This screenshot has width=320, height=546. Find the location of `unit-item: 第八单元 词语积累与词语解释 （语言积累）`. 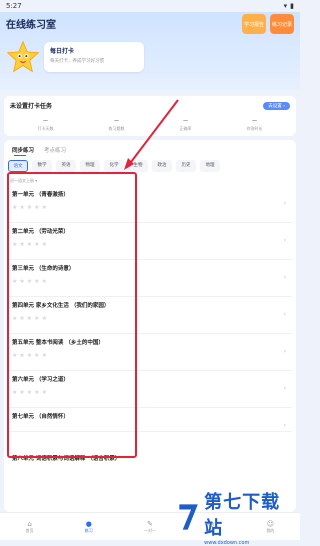

unit-item: 第八单元 词语积累与词语解释 （语言积累） is located at coordinates (150, 468).